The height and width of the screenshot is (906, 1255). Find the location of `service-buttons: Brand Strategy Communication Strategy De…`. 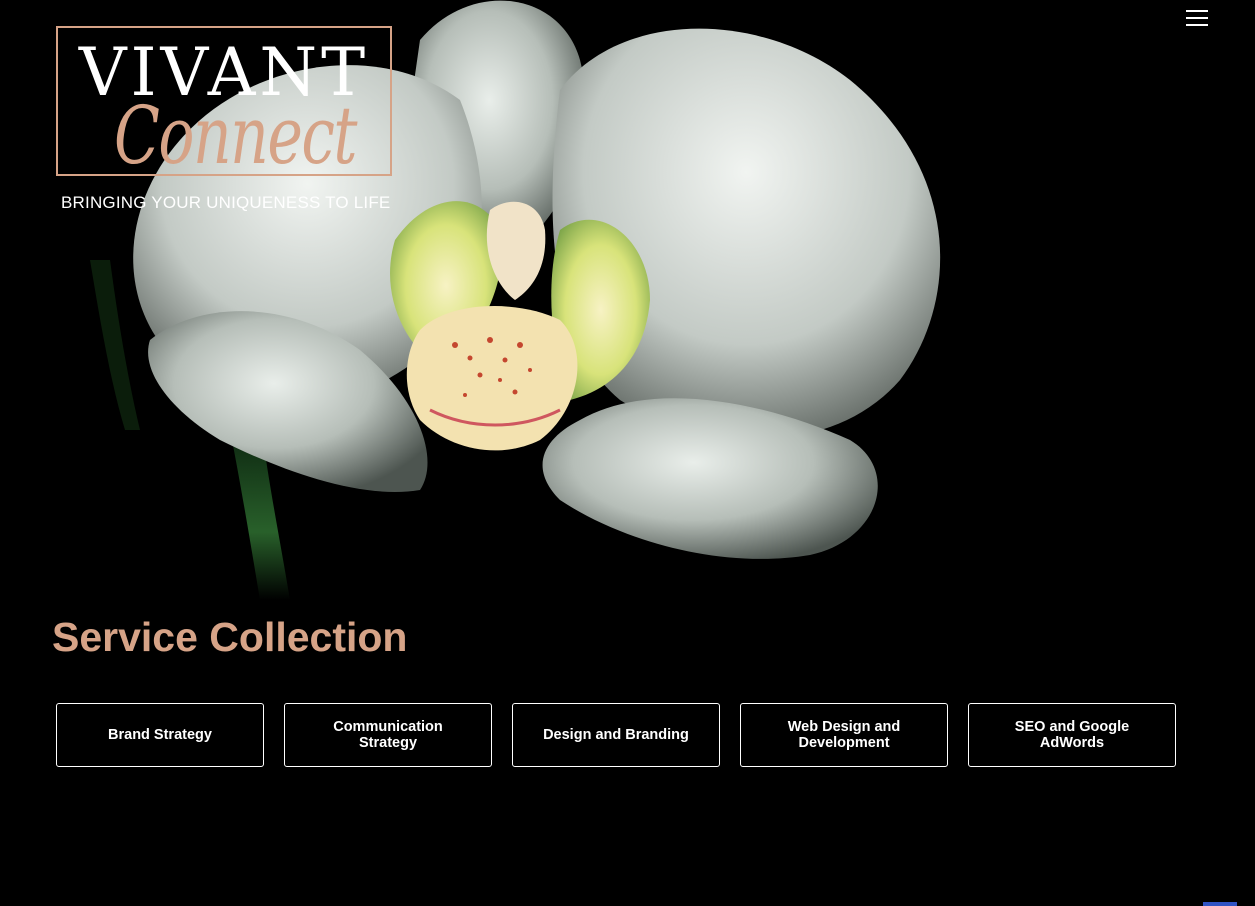

service-buttons: Brand Strategy Communication Strategy De… is located at coordinates (616, 735).